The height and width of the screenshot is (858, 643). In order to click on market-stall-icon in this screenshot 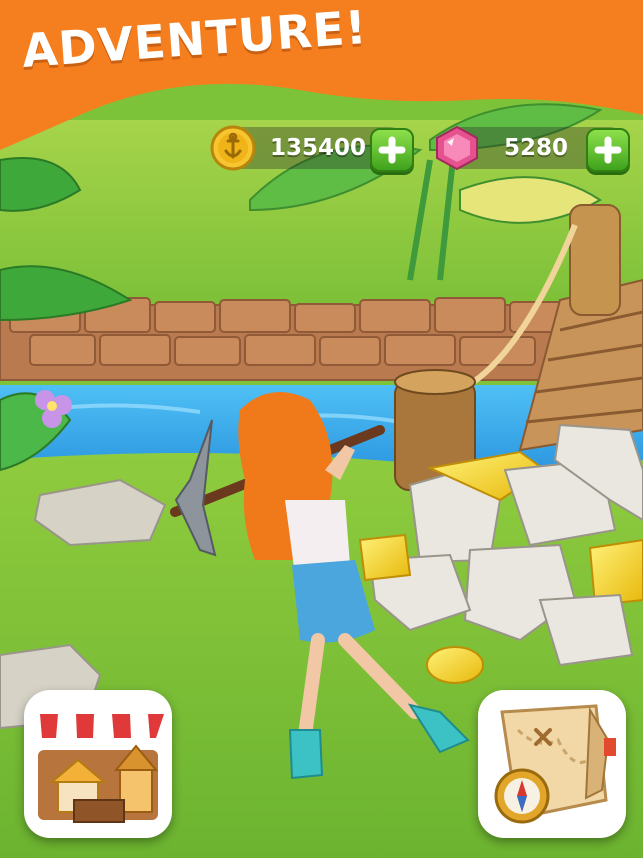, I will do `click(98, 768)`.